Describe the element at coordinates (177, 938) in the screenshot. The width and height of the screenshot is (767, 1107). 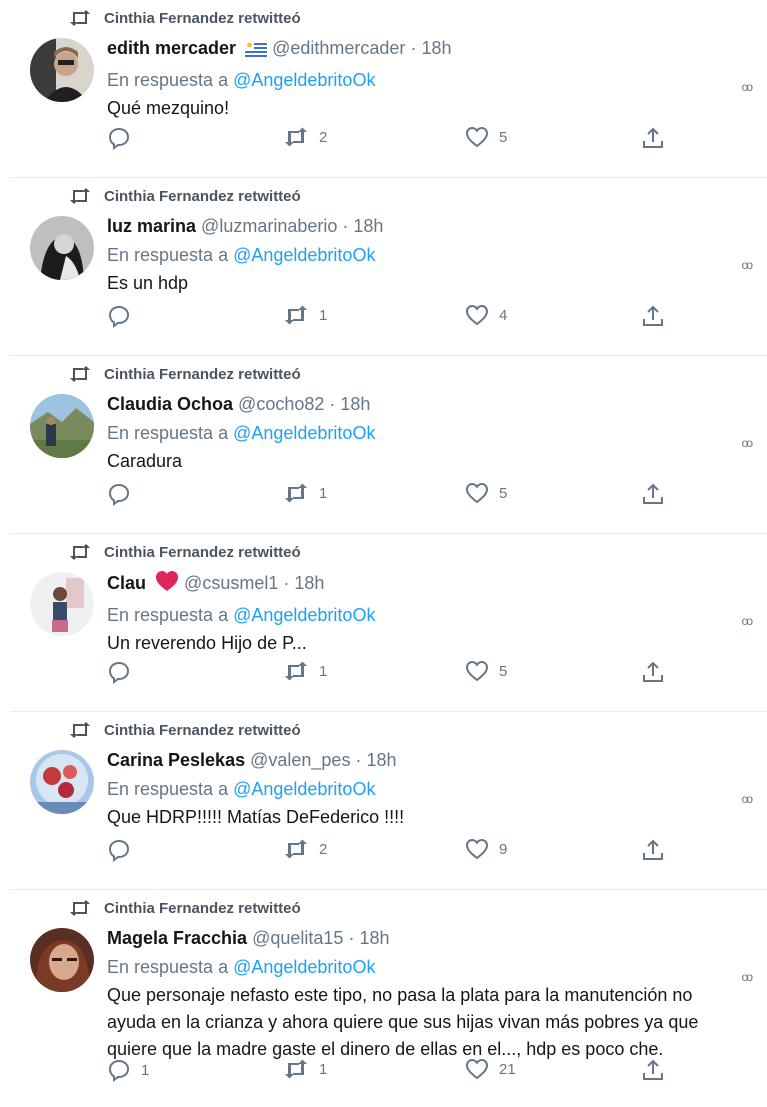
I see `author-name: Magela Fracchia` at that location.